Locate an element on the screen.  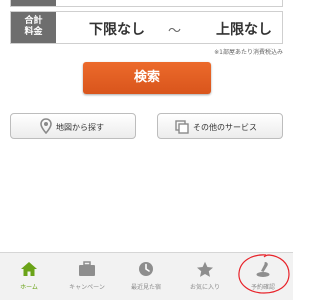
tab-campaign: キャンペーン is located at coordinates (87, 276).